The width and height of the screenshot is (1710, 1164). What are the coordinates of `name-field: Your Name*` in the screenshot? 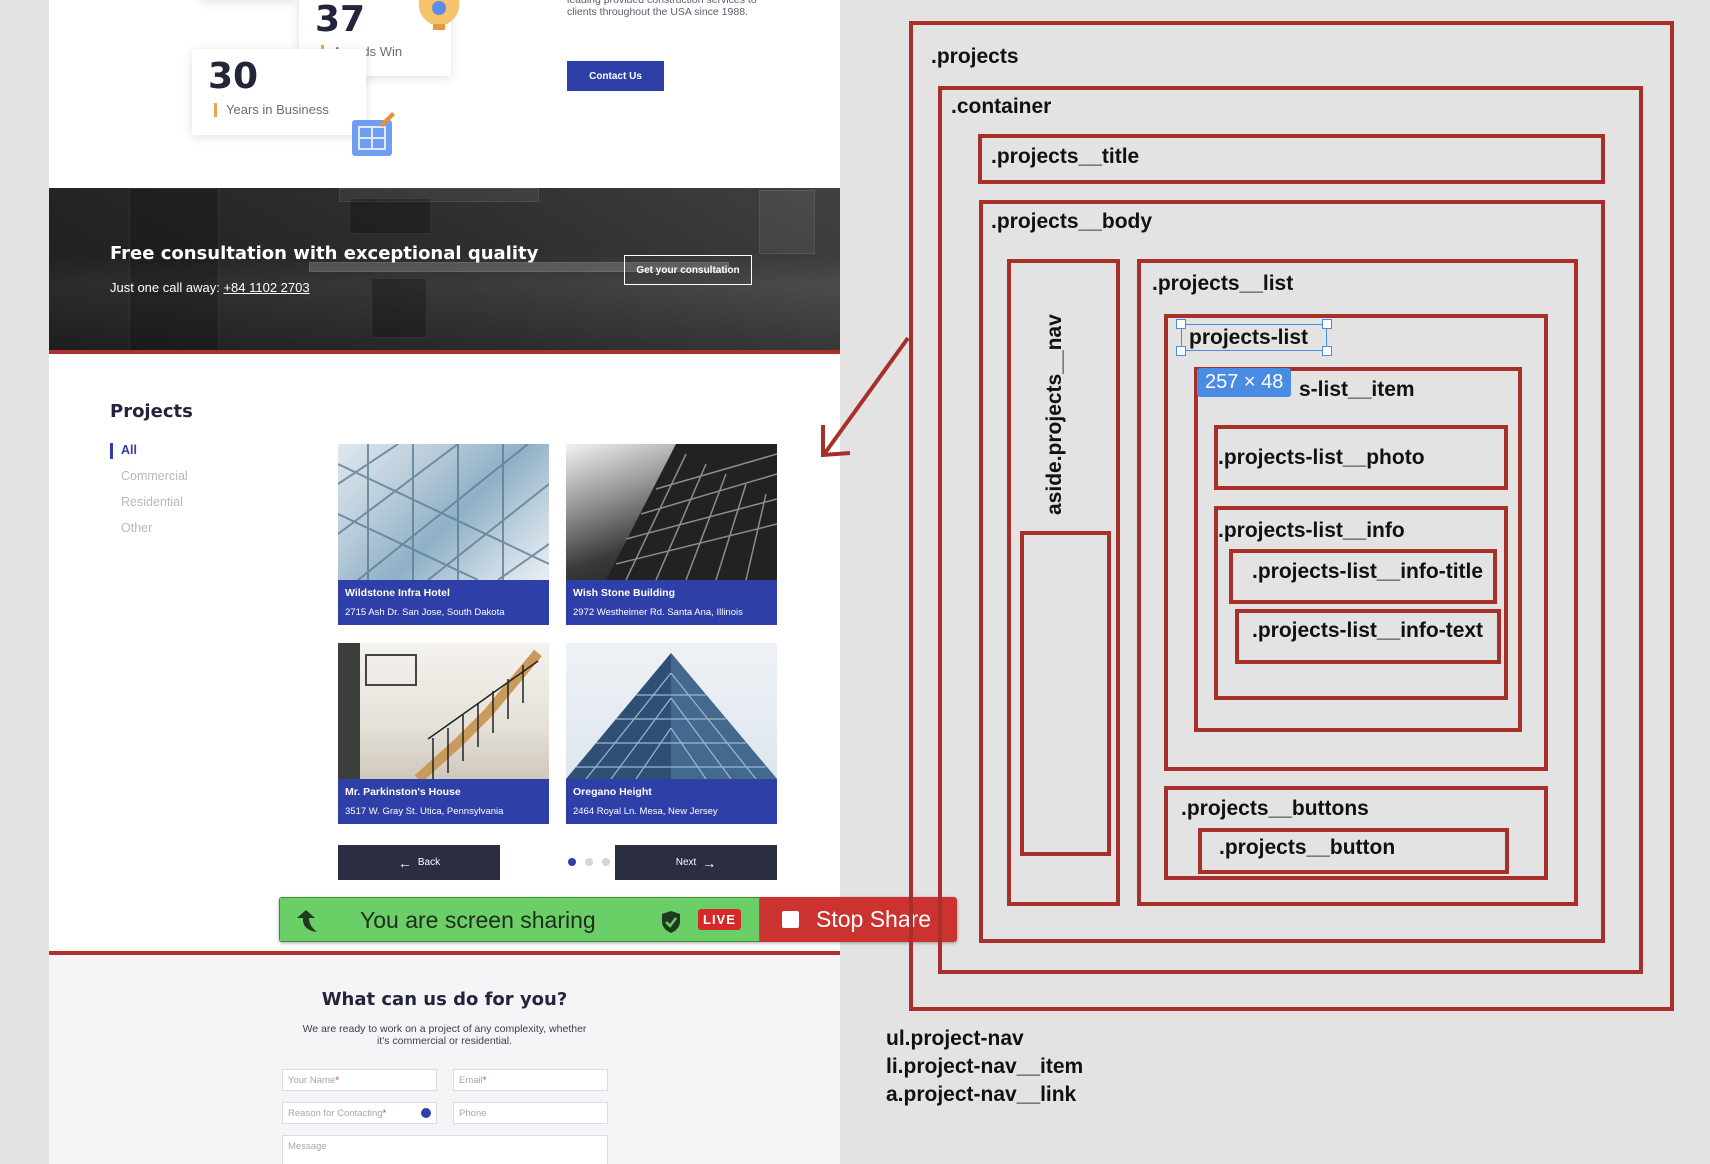 It's located at (359, 1080).